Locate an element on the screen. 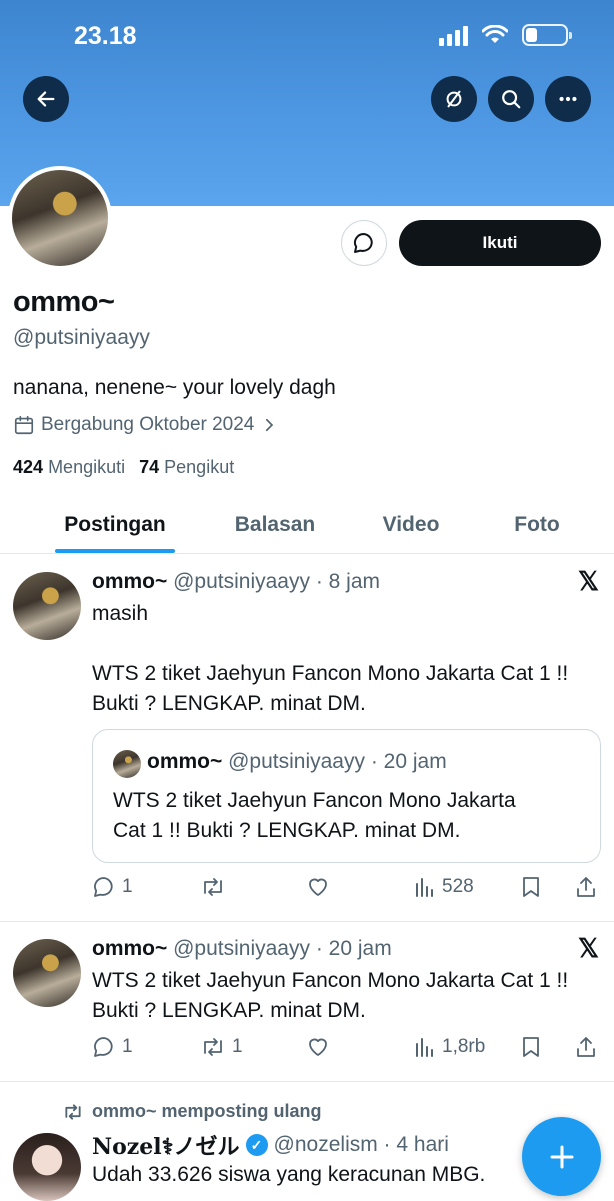 Image resolution: width=614 pixels, height=1201 pixels. post-meta: @putsiniyaayy · 20 jam is located at coordinates (282, 948).